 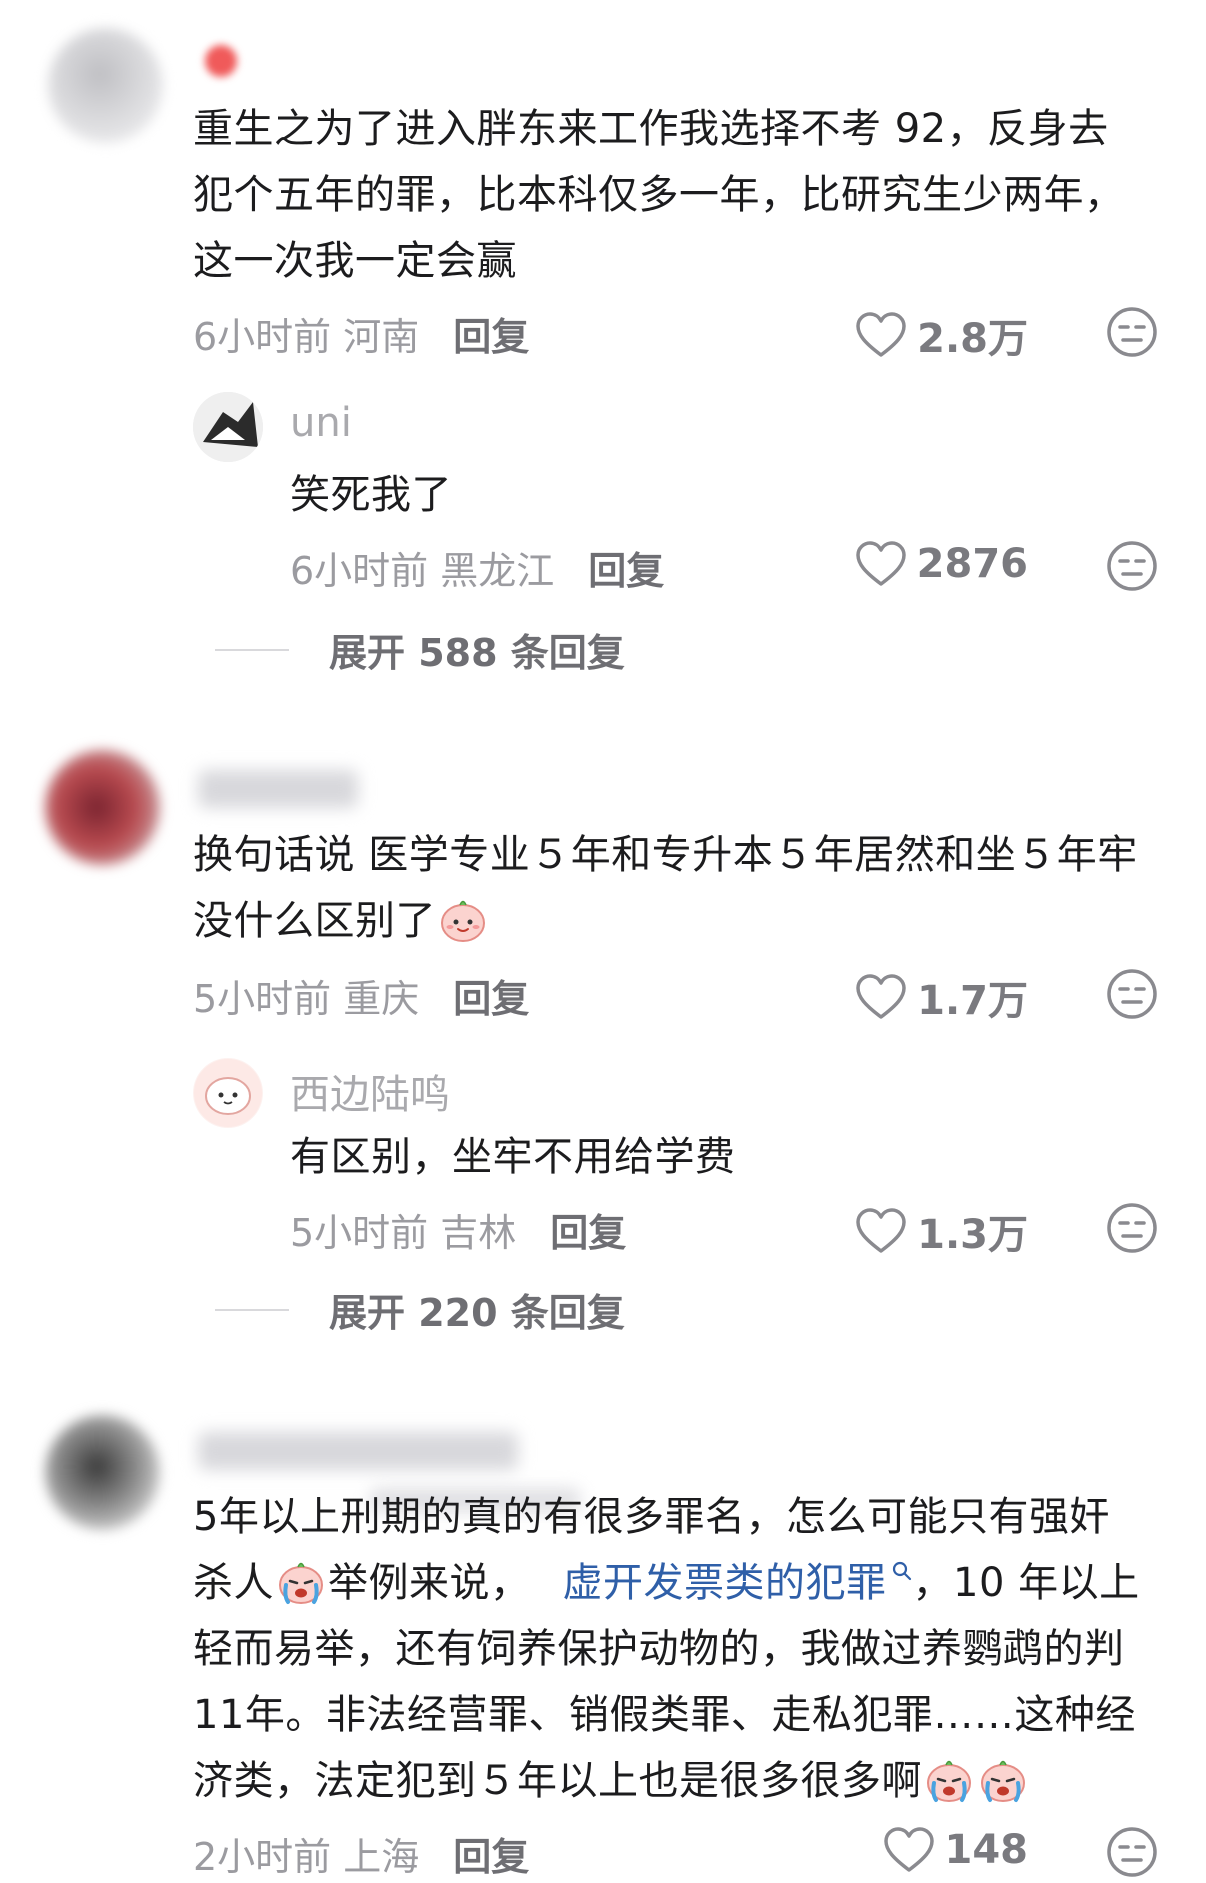 What do you see at coordinates (477, 1313) in the screenshot?
I see `expand-label: 展开 220 条回复` at bounding box center [477, 1313].